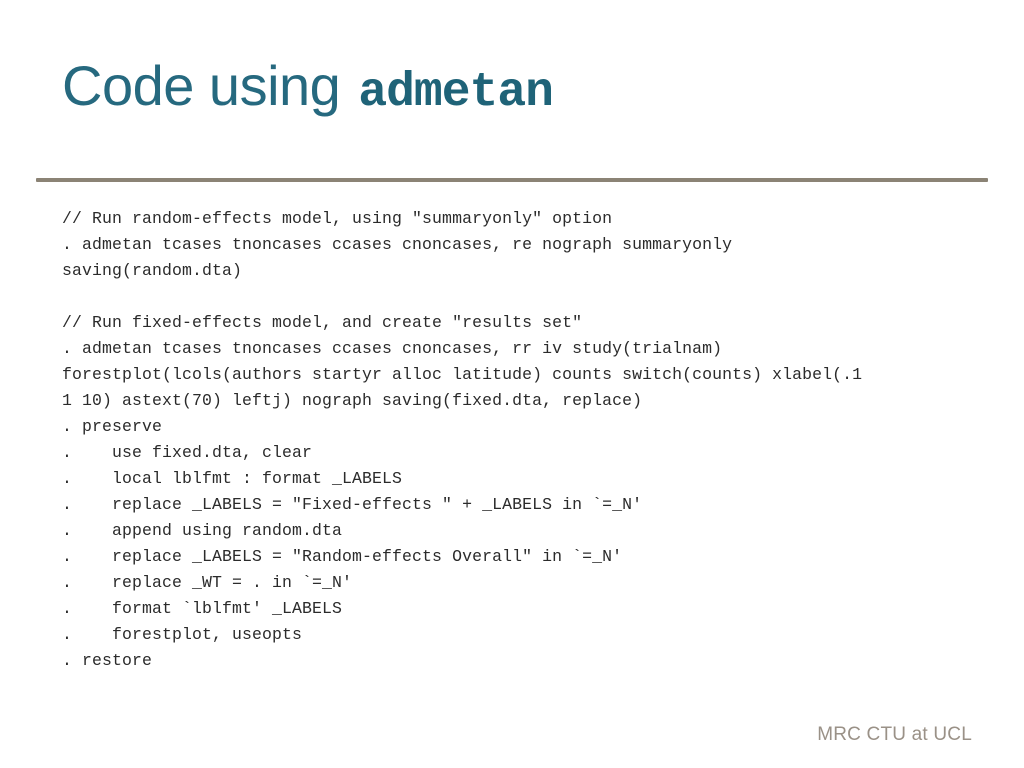 Image resolution: width=1024 pixels, height=768 pixels. I want to click on title-divider-rule, so click(512, 180).